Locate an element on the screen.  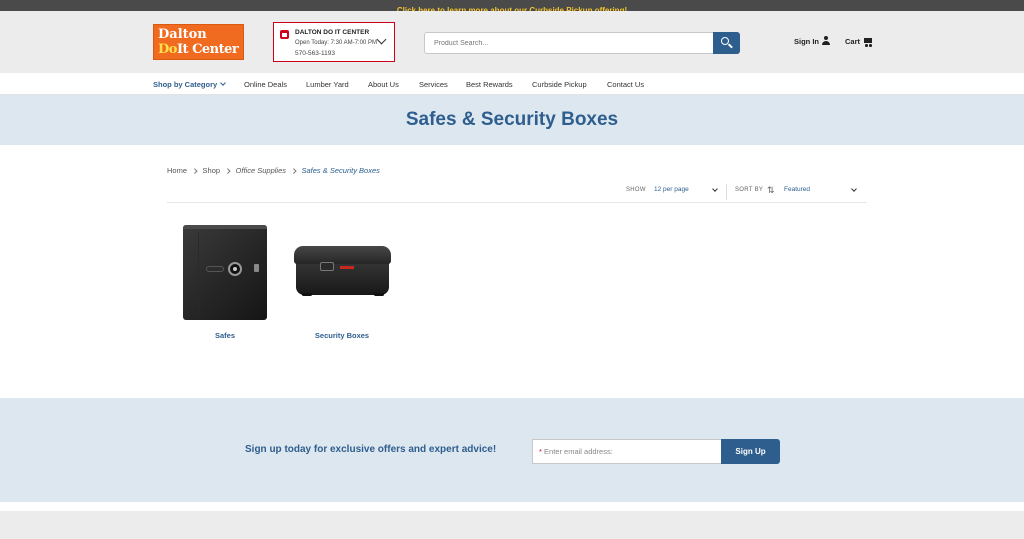
search-button is located at coordinates (726, 43).